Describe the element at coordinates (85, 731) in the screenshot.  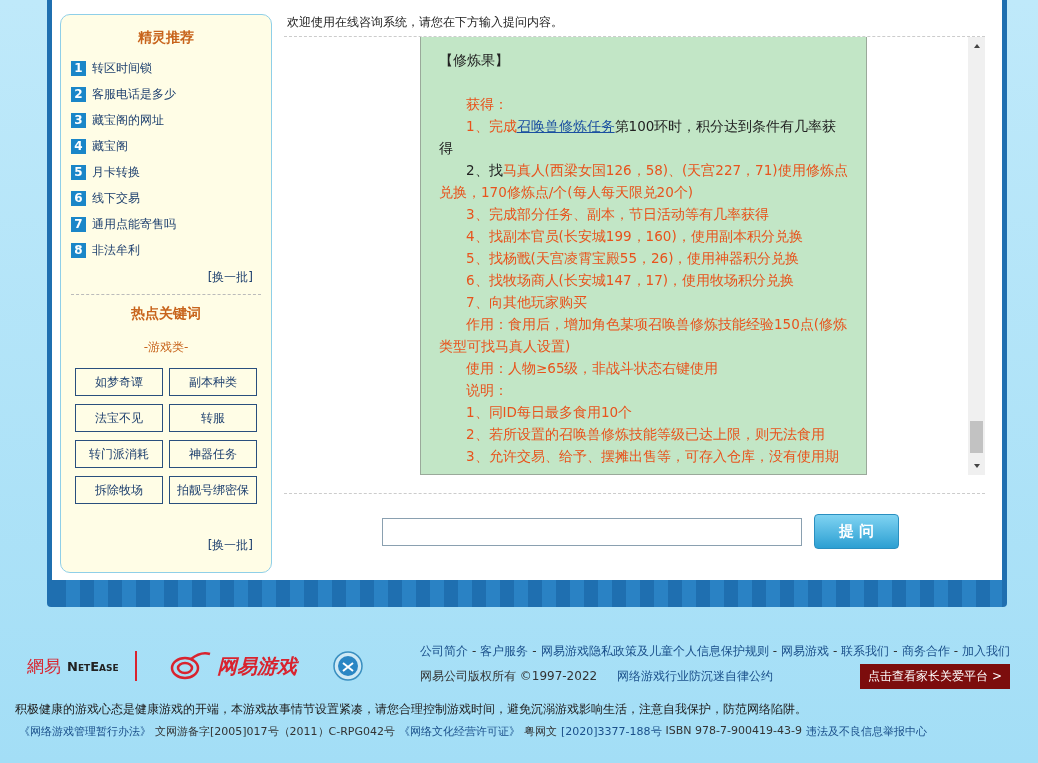
I see `license-link: 《网络游戏管理暂行办法》` at that location.